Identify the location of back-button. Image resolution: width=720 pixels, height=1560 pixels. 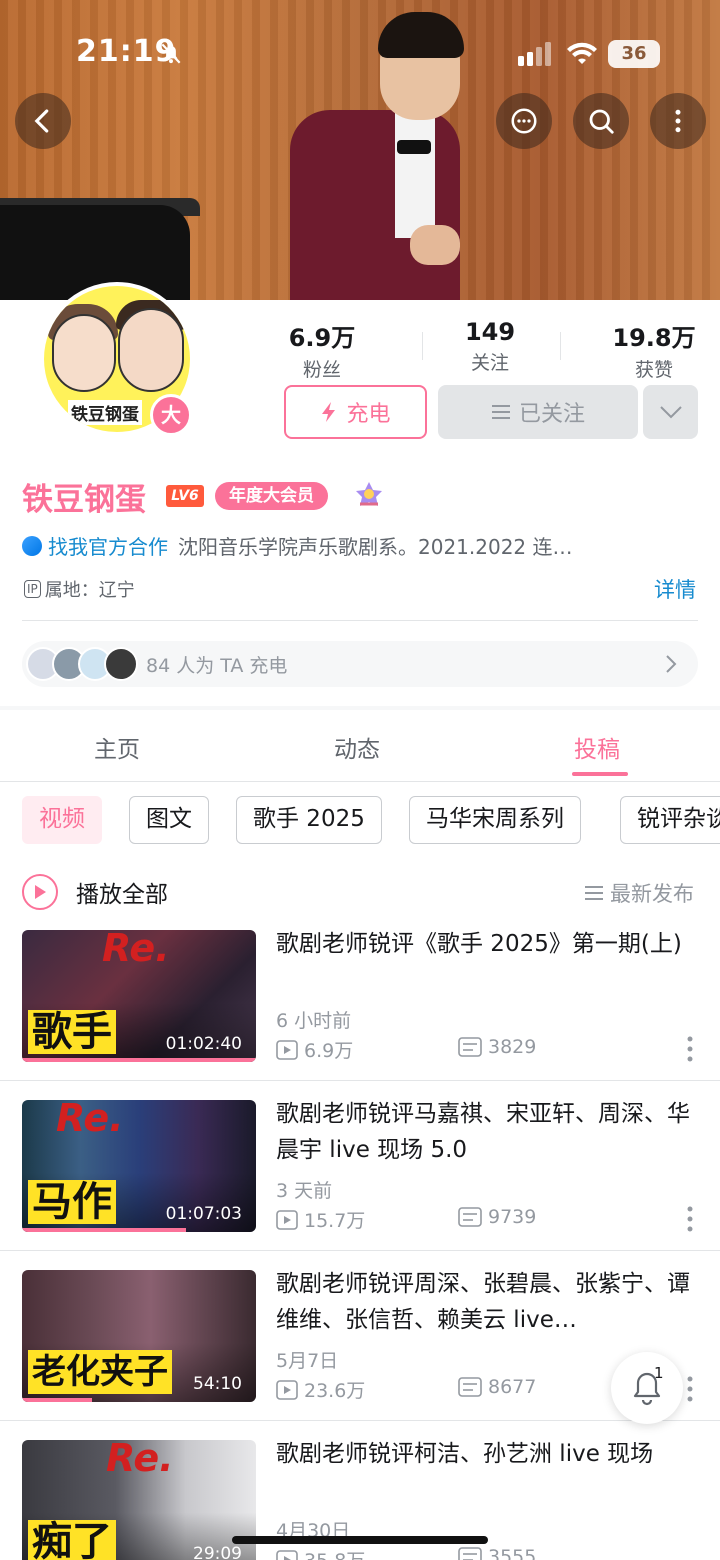
(43, 121).